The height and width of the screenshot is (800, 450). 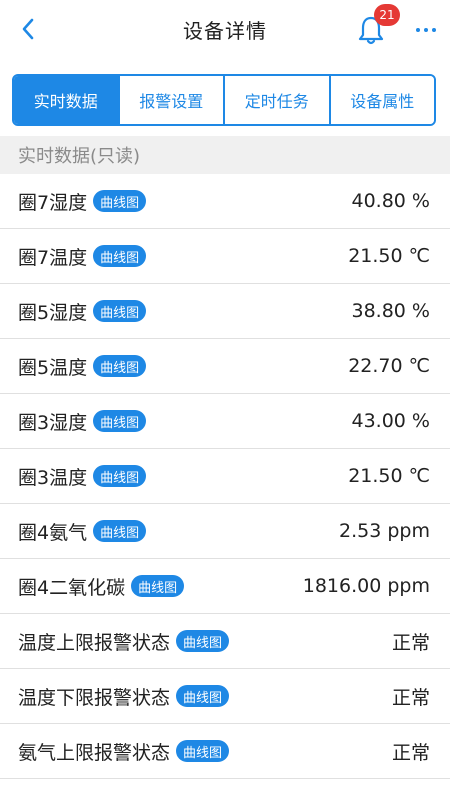 What do you see at coordinates (53, 477) in the screenshot?
I see `item-name: 圈3温度` at bounding box center [53, 477].